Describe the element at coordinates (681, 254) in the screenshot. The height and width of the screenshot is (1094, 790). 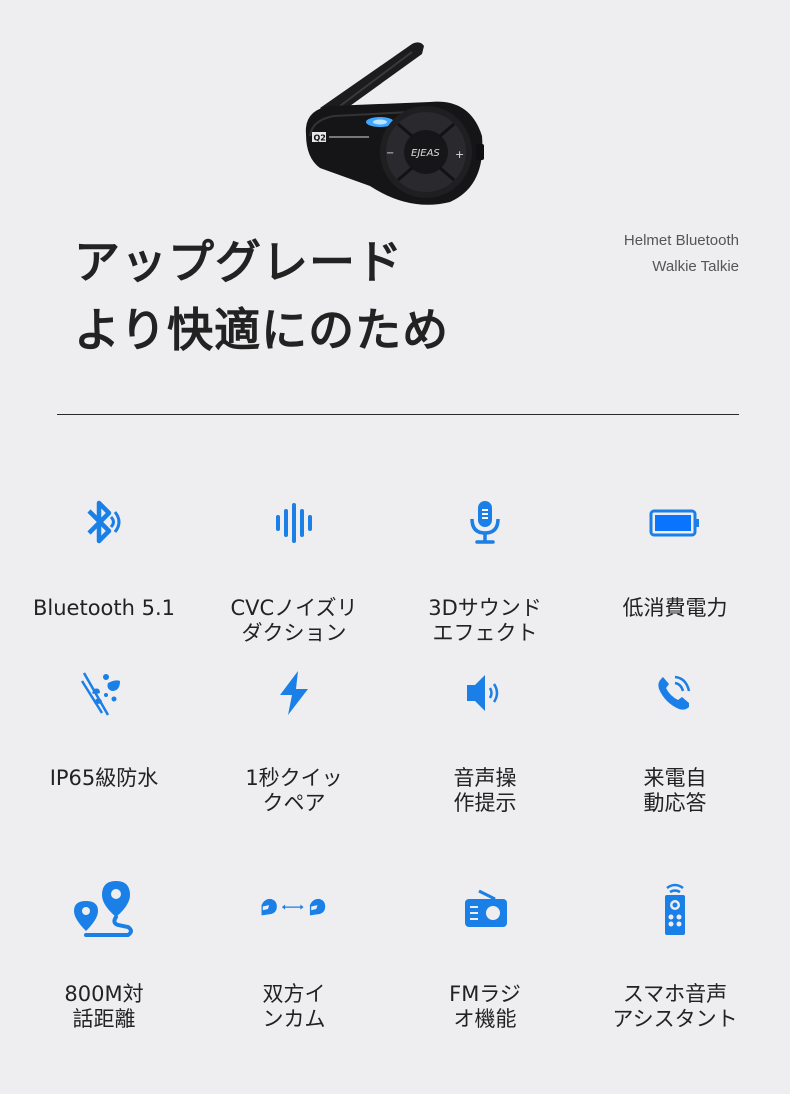
I see `subtitle: Helmet Bluetooth Walkie Talkie` at that location.